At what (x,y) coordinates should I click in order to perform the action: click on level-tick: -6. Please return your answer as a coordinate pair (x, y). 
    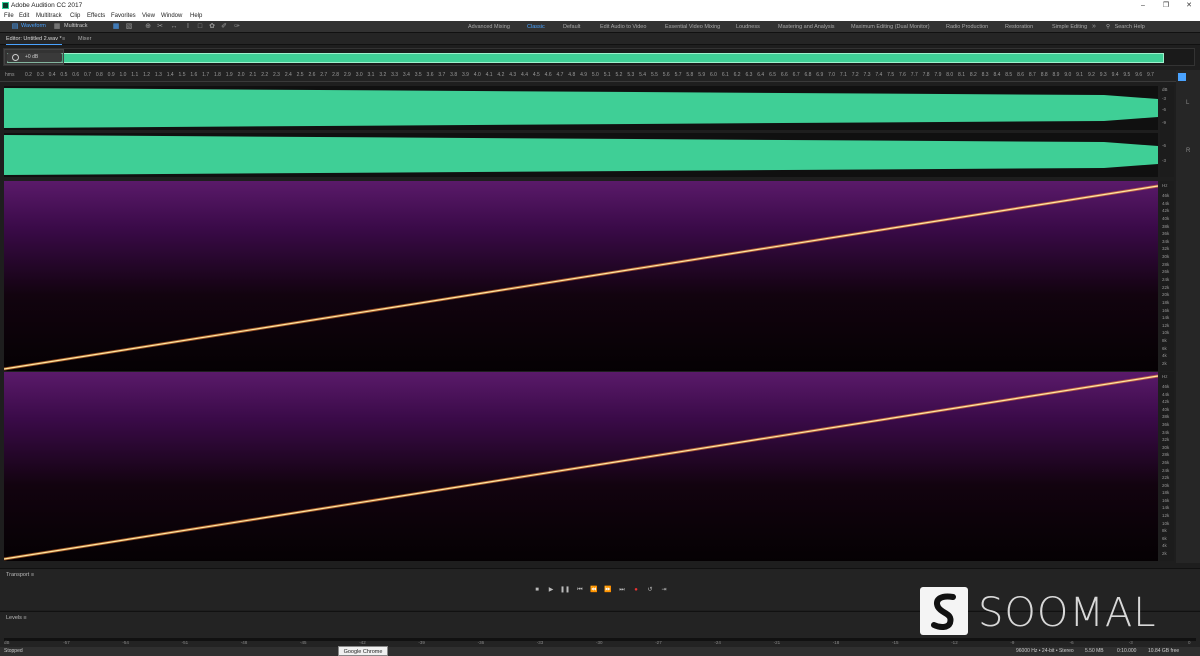
    Looking at the image, I should click on (1071, 642).